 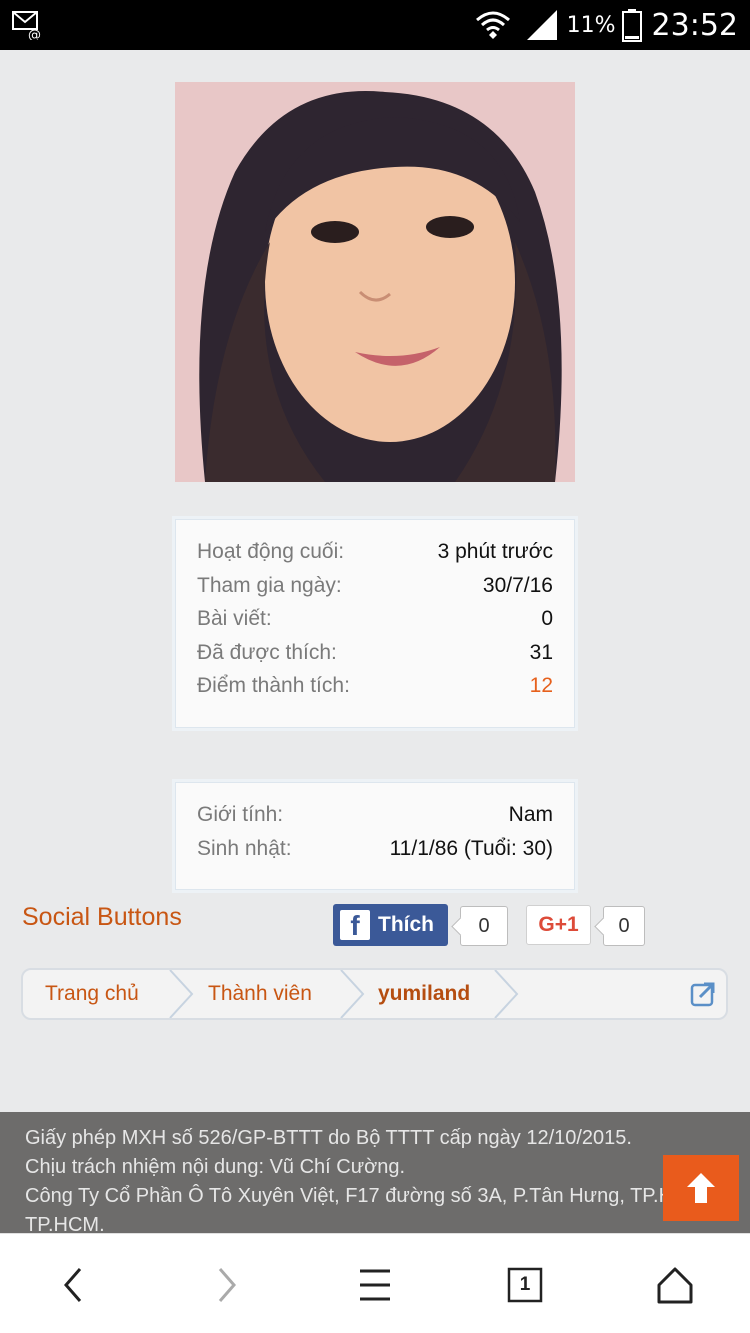 I want to click on facebook-like-count: 0, so click(x=484, y=926).